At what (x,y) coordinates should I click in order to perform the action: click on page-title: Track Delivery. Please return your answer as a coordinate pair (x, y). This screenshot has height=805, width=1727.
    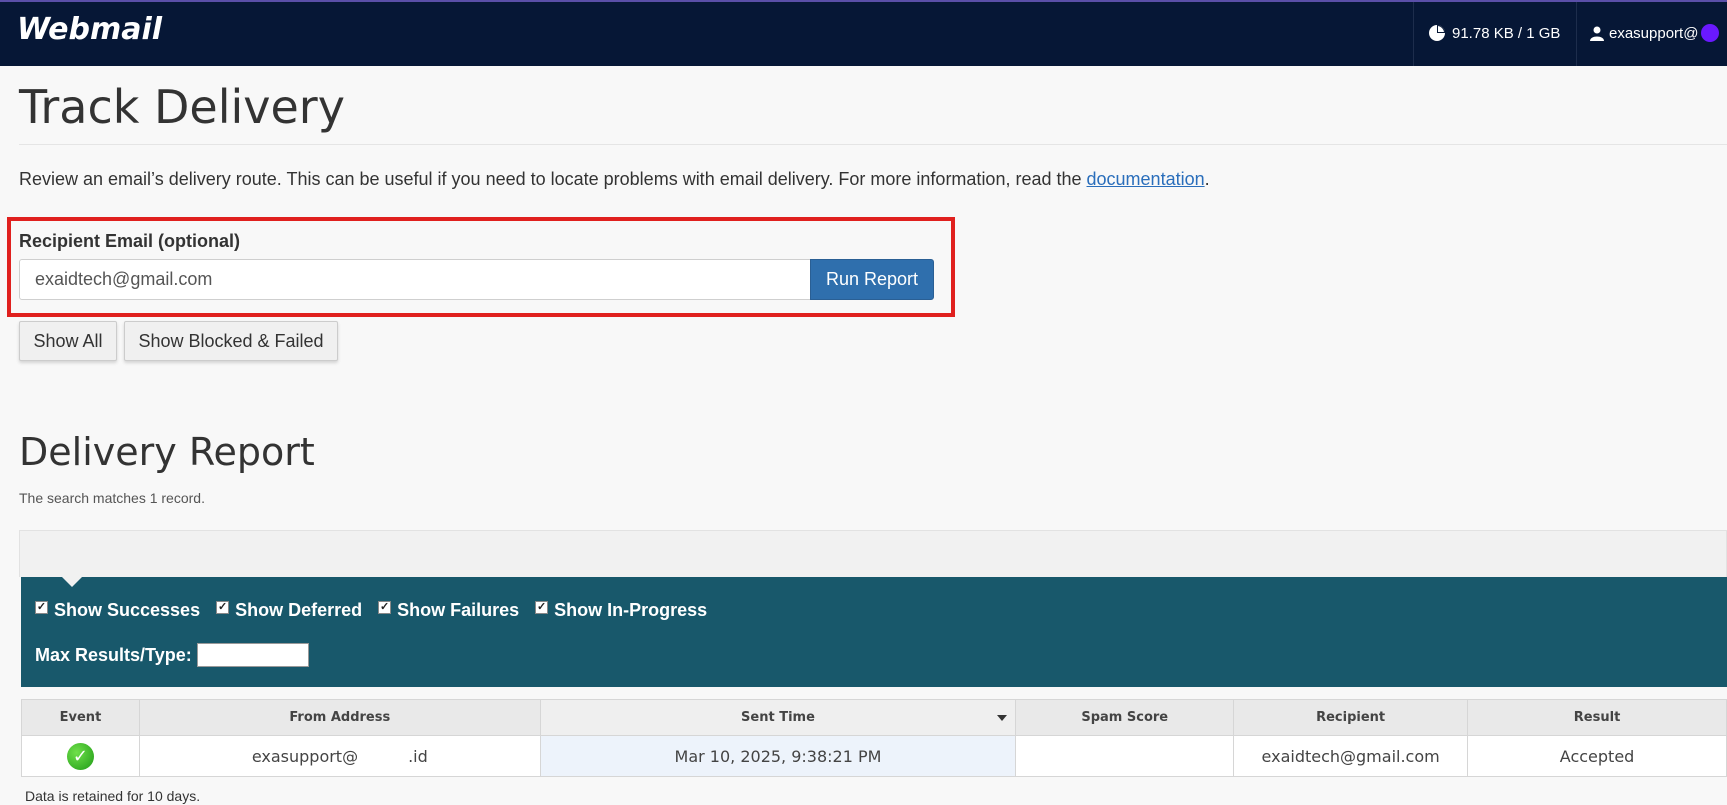
    Looking at the image, I should click on (182, 107).